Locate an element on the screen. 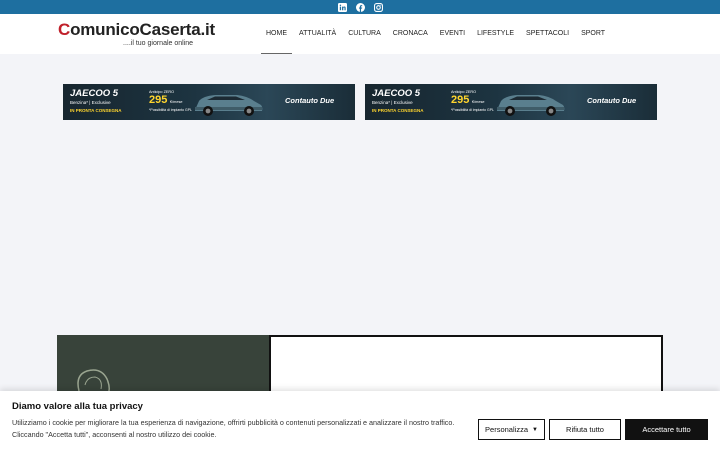 Image resolution: width=720 pixels, height=450 pixels. reject-all-button: Rifiuta tutto is located at coordinates (585, 429).